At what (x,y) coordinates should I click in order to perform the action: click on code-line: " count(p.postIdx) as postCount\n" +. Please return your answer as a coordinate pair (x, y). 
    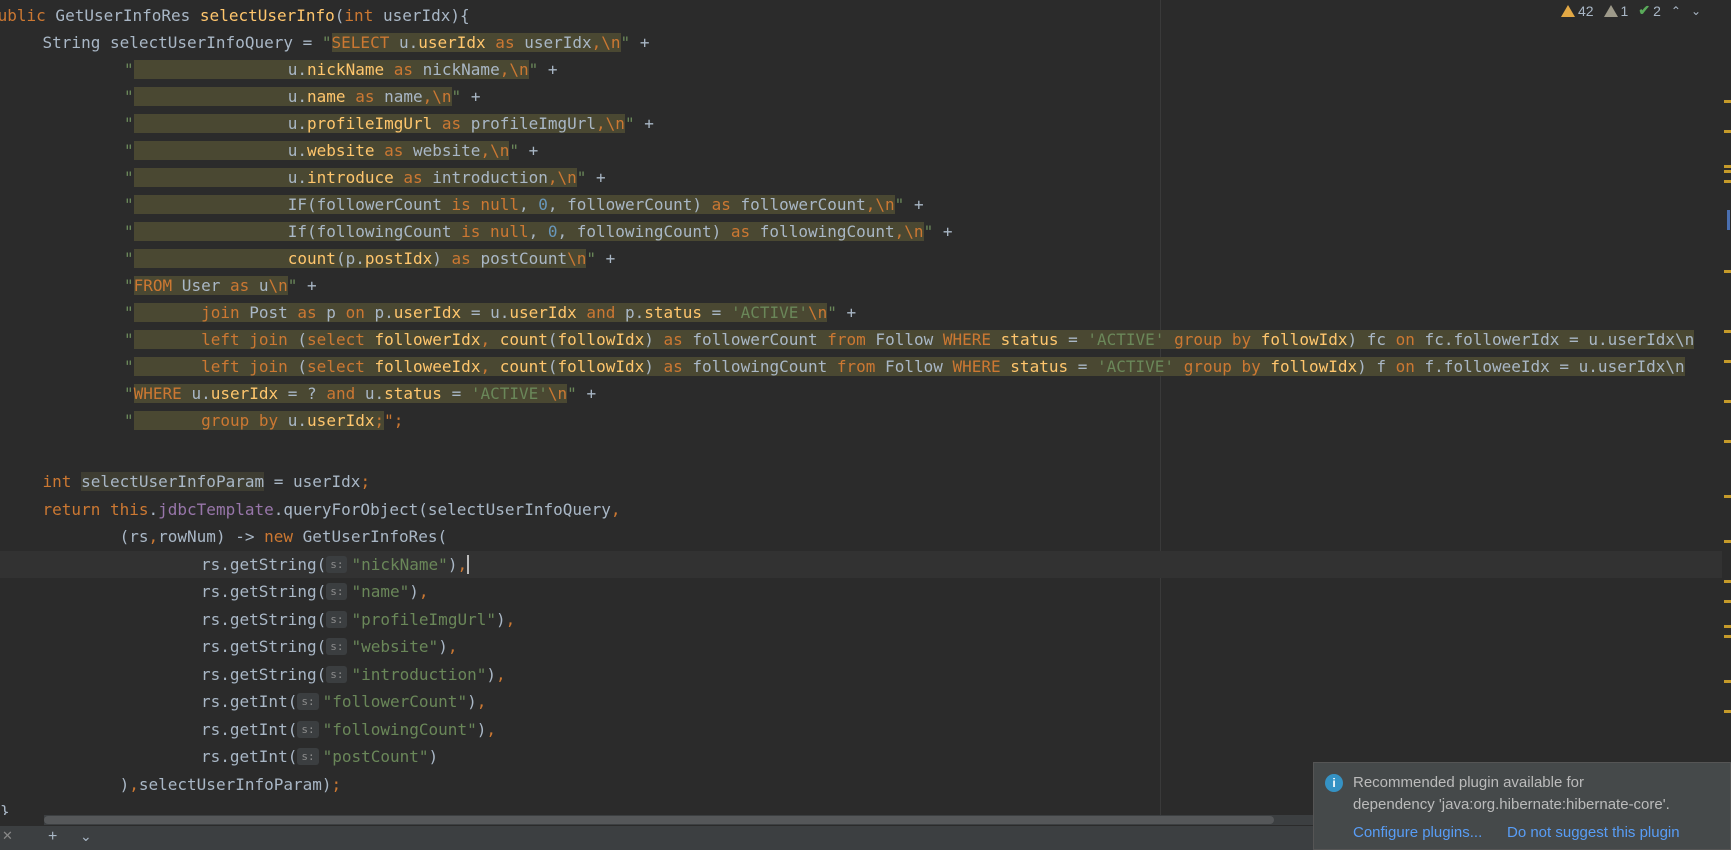
    Looking at the image, I should click on (369, 258).